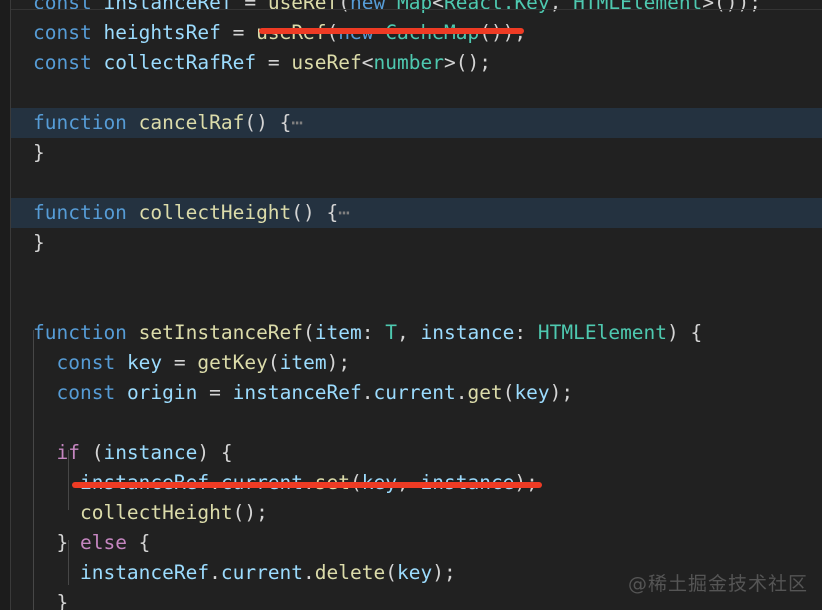  I want to click on code-token: >();, so click(467, 62).